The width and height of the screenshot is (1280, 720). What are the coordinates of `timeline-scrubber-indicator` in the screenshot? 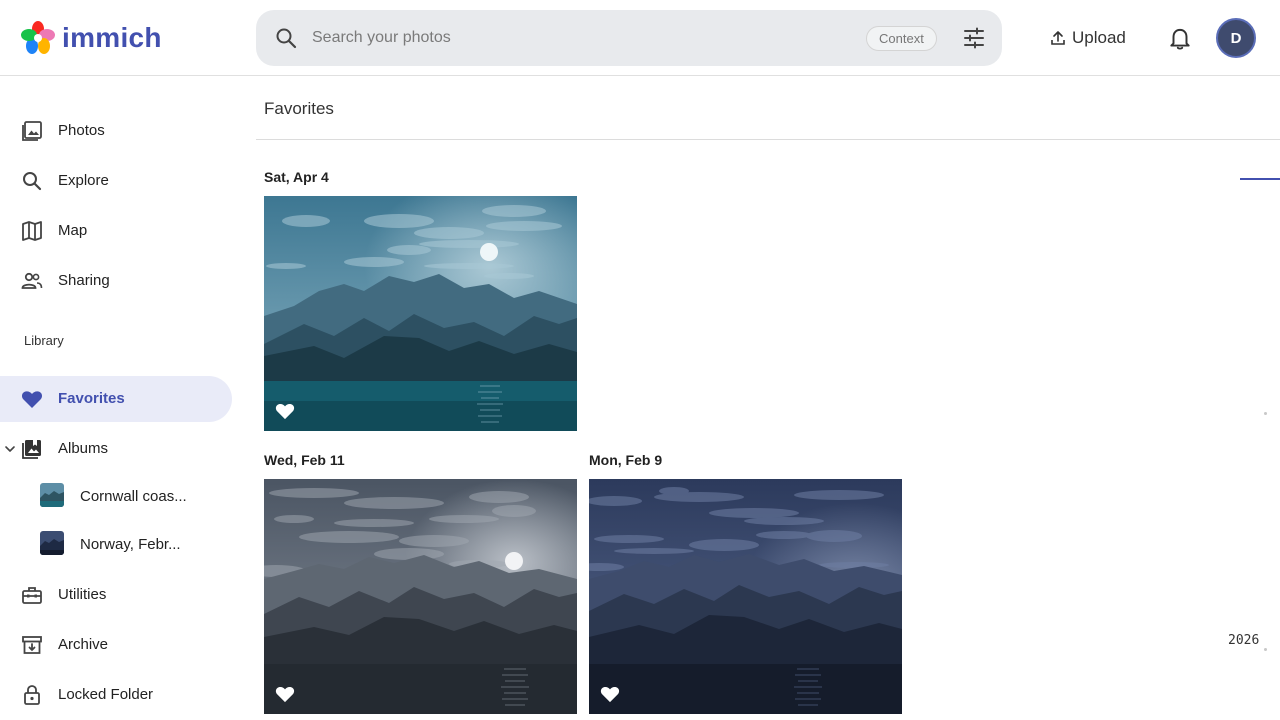 It's located at (1260, 179).